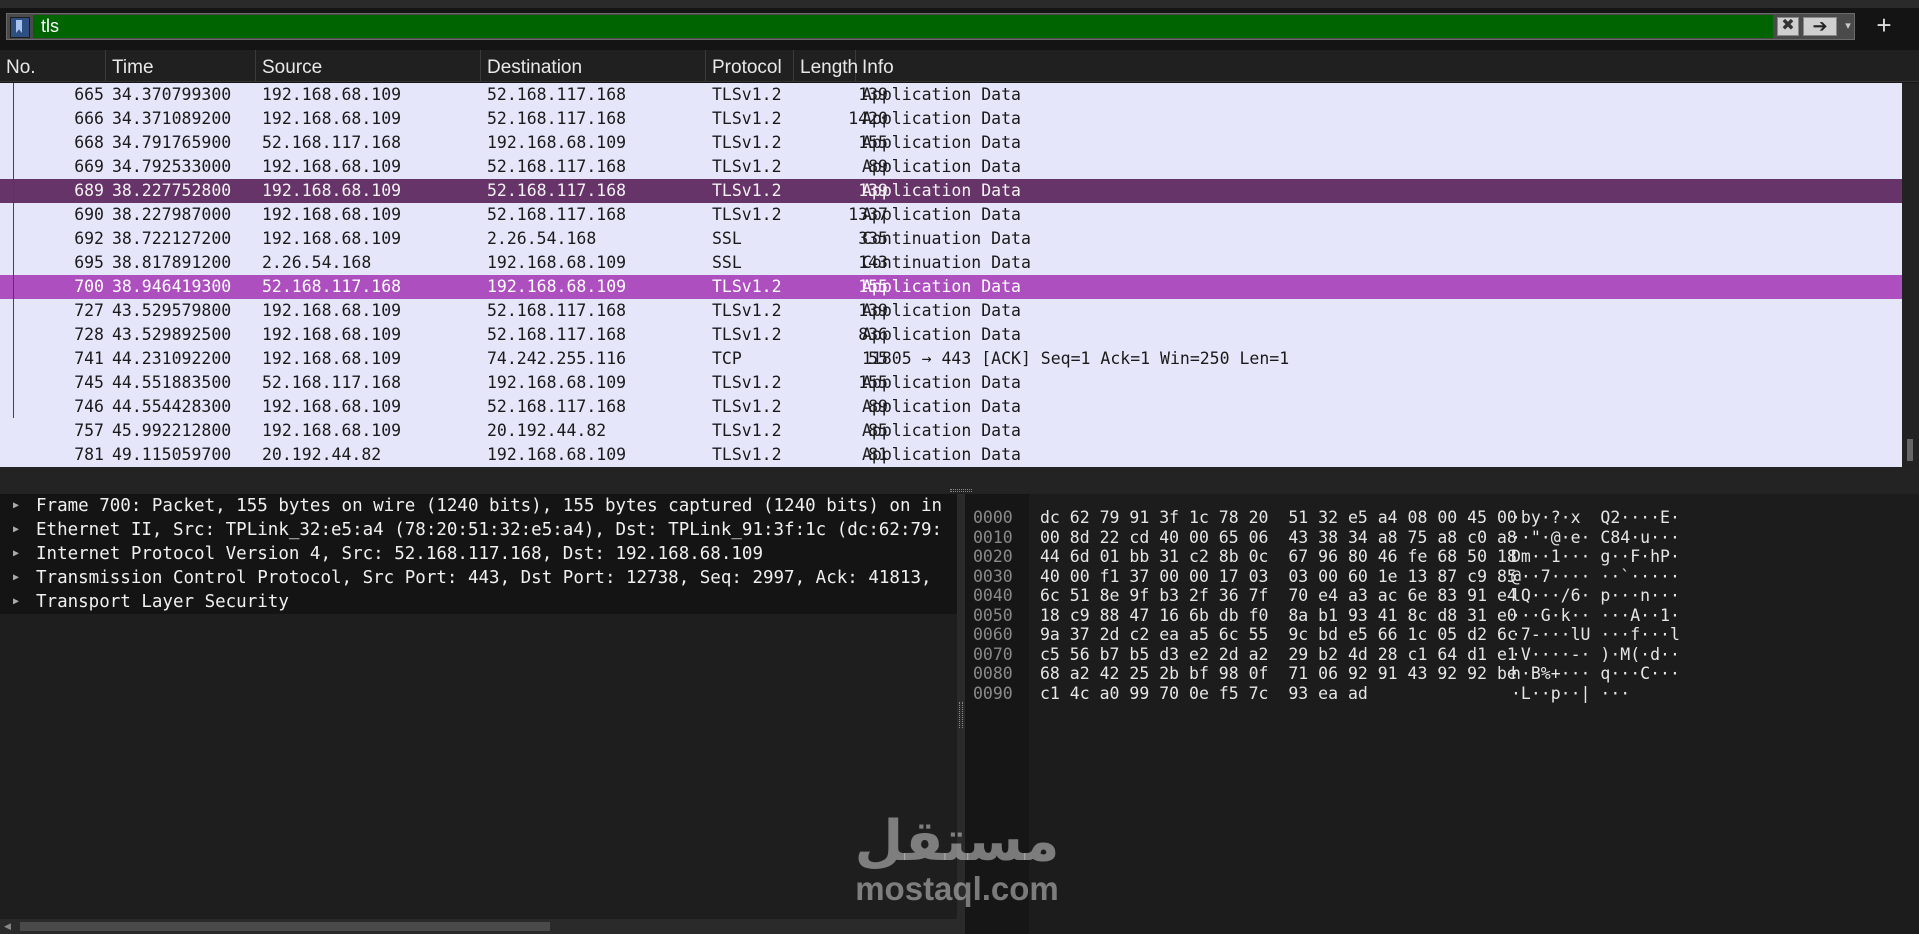 The image size is (1919, 934). I want to click on column-header-protocol: Protocol, so click(750, 65).